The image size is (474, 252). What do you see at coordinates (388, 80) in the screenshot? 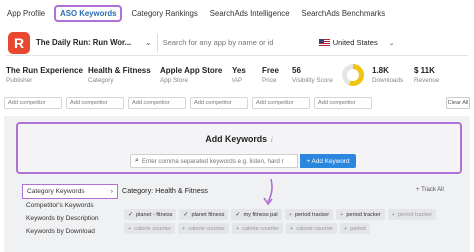
I see `downloads-label: Downloads` at bounding box center [388, 80].